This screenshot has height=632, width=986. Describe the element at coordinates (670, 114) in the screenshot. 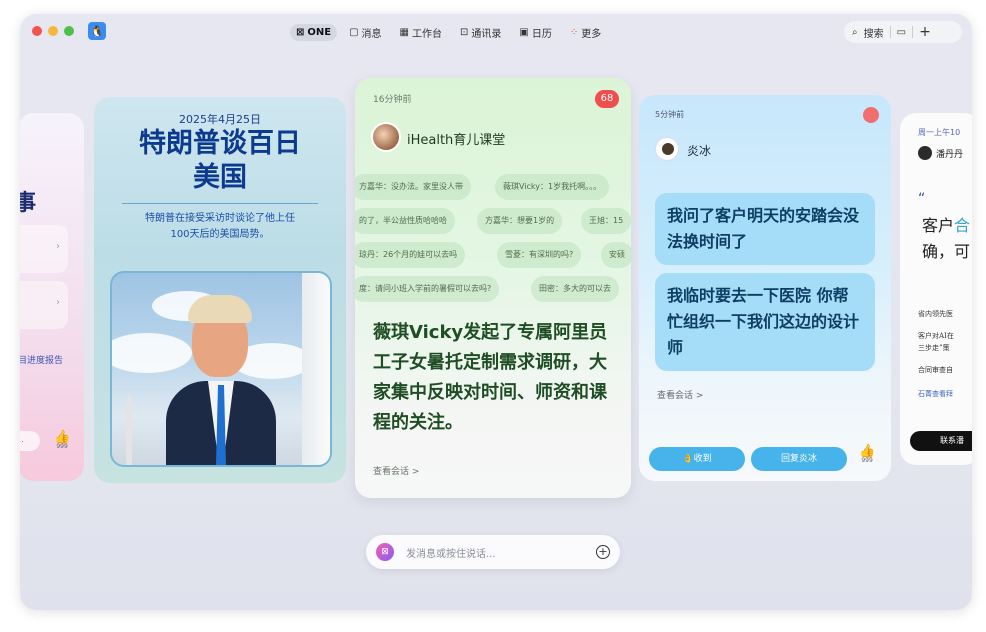

I see `timestamp: 5分钟前` at that location.